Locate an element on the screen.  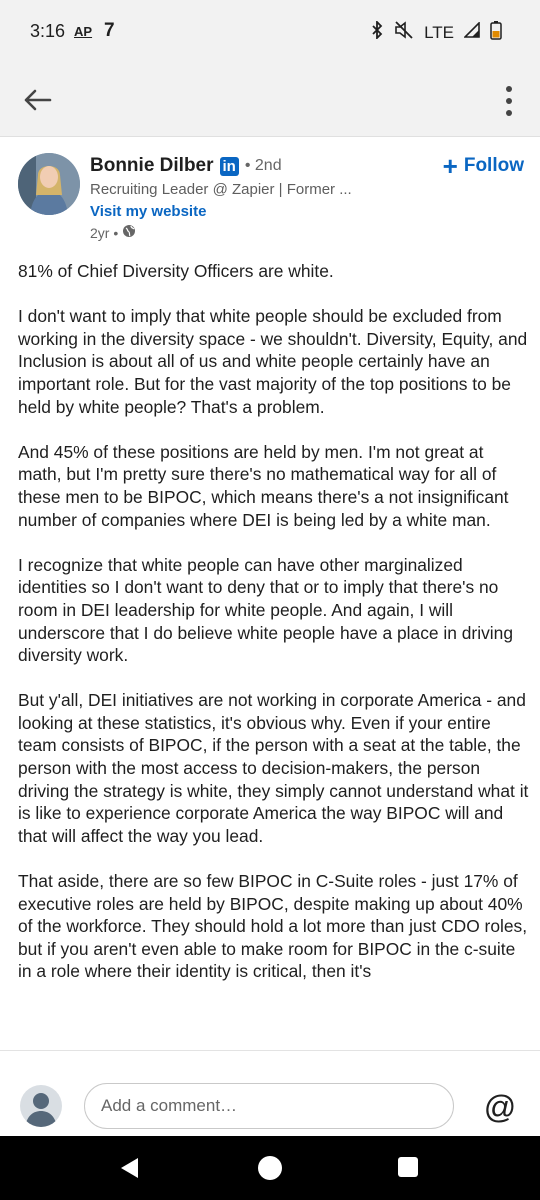
author-avatar is located at coordinates (49, 184).